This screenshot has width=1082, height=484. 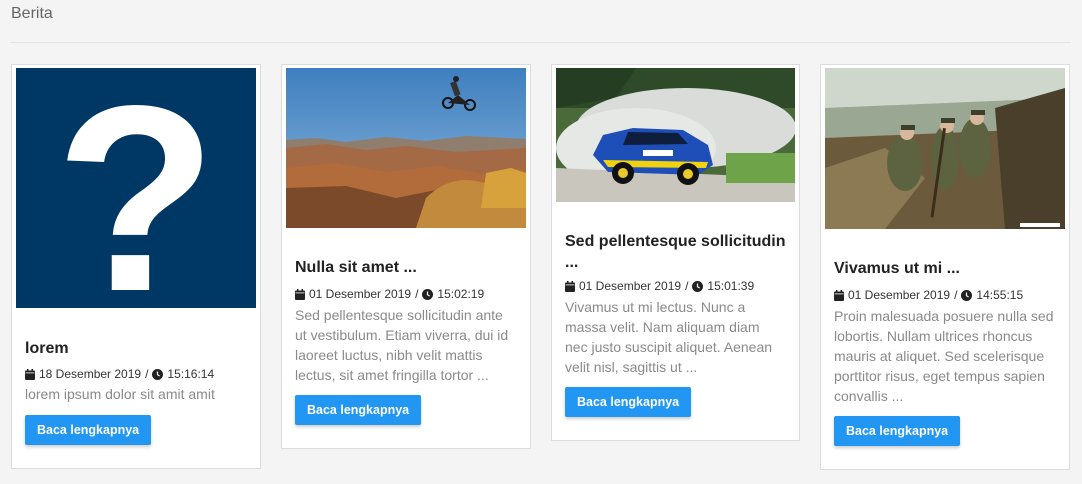 What do you see at coordinates (945, 148) in the screenshot?
I see `war-diorama-image` at bounding box center [945, 148].